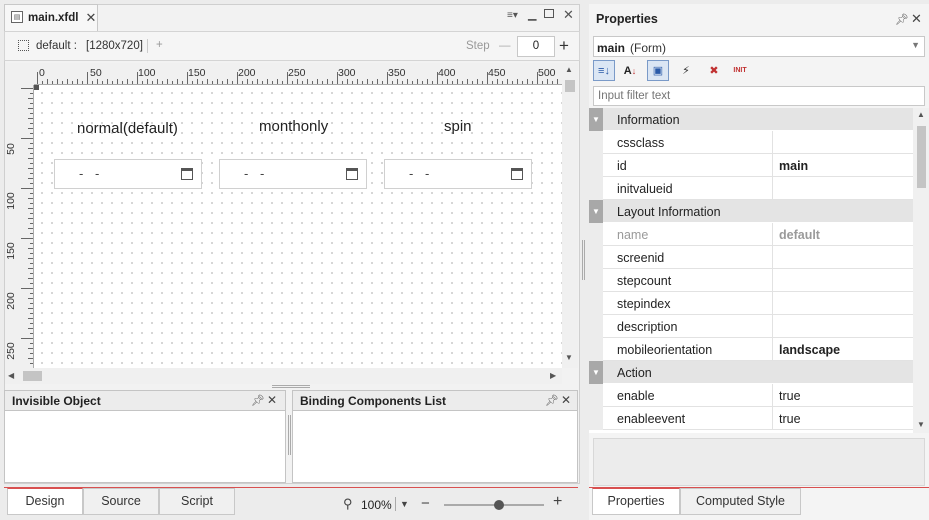 The width and height of the screenshot is (929, 520). Describe the element at coordinates (793, 166) in the screenshot. I see `property-value: main` at that location.